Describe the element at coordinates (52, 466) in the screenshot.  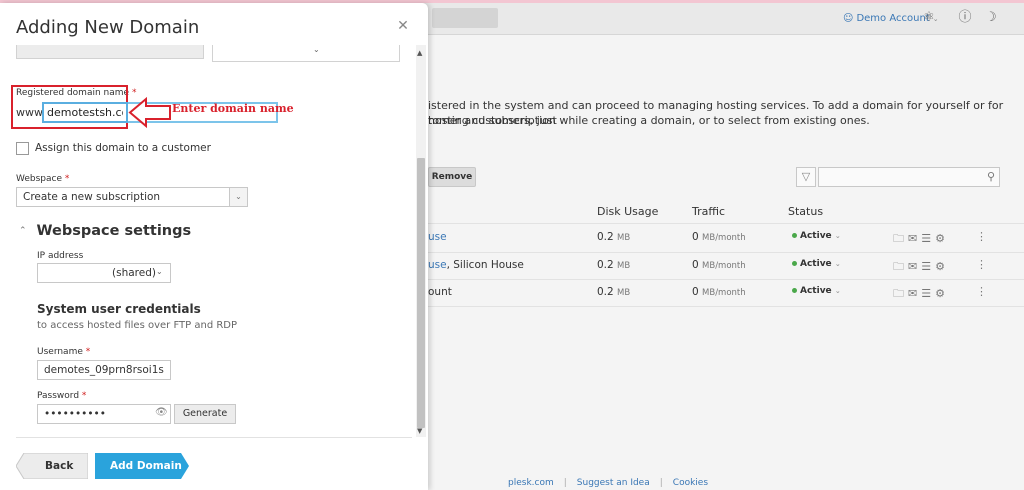
I see `back-button: Back` at that location.